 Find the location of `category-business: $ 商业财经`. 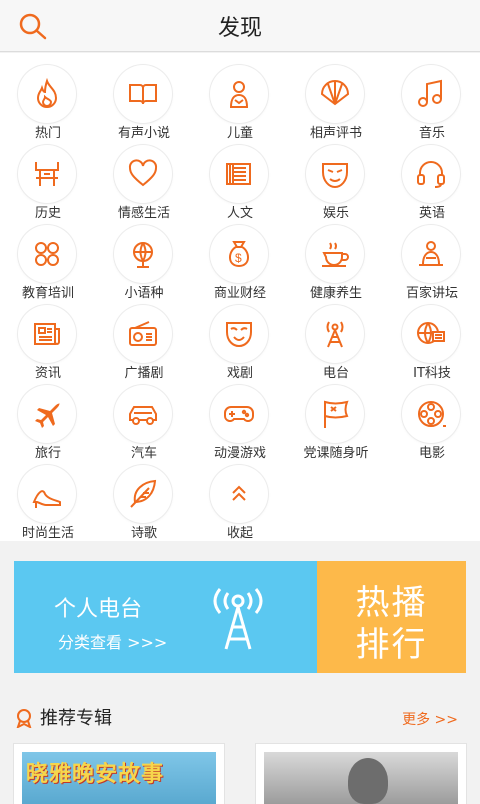

category-business: $ 商业财经 is located at coordinates (240, 260).